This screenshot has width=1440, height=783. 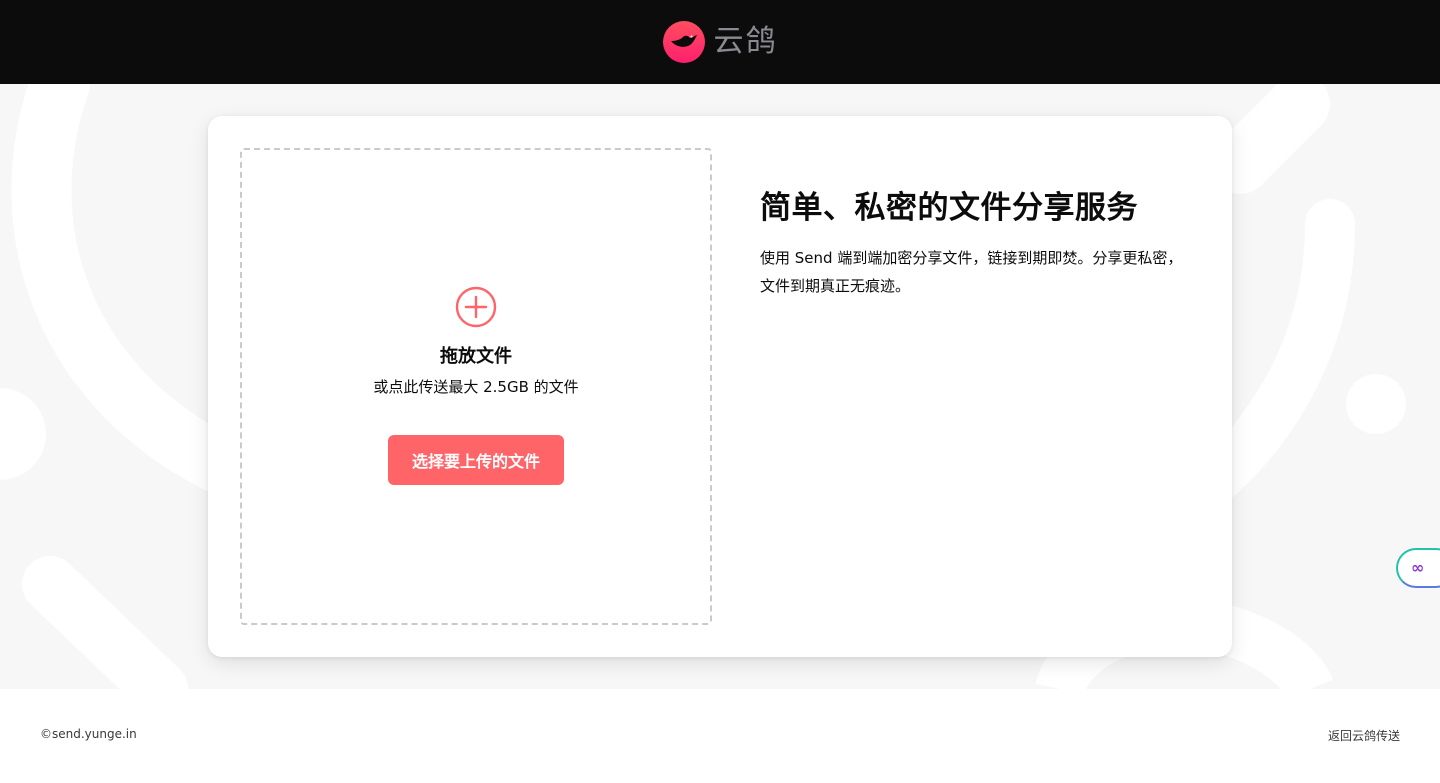 I want to click on brand-logo-link: 云鸽, so click(x=720, y=42).